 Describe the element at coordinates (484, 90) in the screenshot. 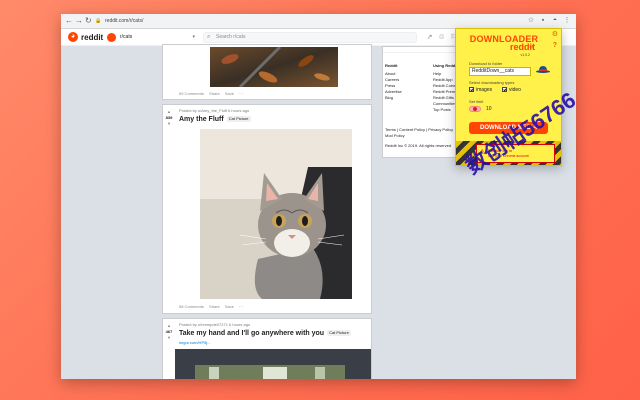

I see `images-label: images` at that location.